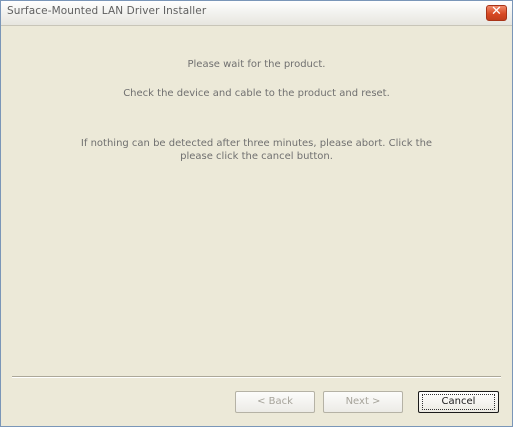  Describe the element at coordinates (107, 11) in the screenshot. I see `window-title: Surface-Mounted LAN Driver Installer` at that location.